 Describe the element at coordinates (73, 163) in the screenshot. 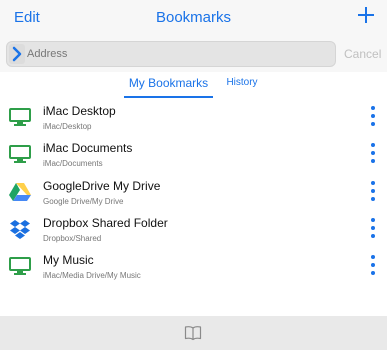

I see `bookmark-path: iMac/Documents` at that location.